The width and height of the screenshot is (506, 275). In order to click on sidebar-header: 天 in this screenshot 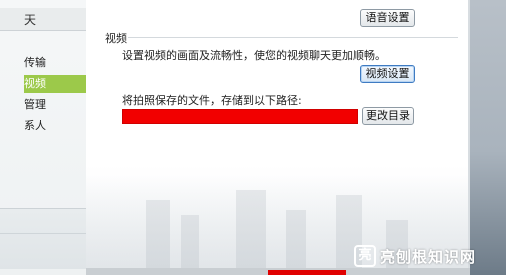, I will do `click(43, 19)`.